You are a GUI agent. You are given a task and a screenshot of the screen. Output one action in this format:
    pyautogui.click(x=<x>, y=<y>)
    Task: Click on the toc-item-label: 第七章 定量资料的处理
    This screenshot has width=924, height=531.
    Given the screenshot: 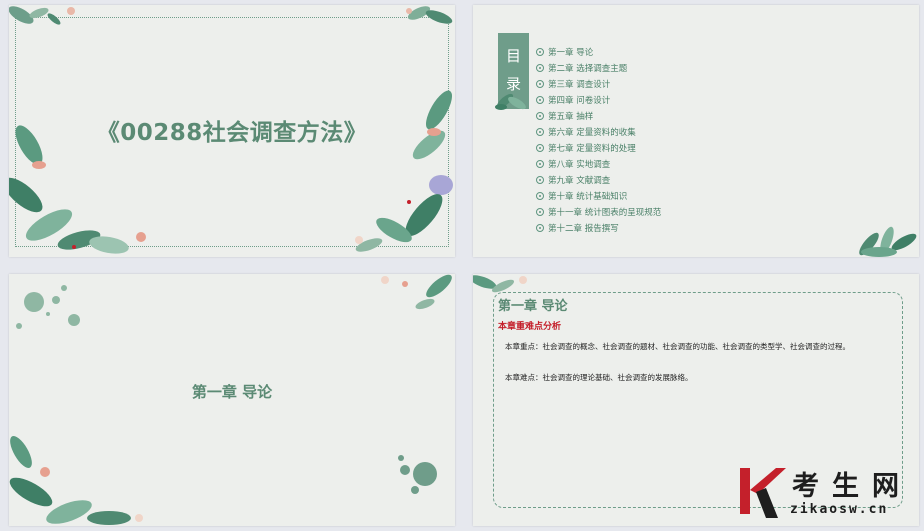 What is the action you would take?
    pyautogui.click(x=592, y=149)
    